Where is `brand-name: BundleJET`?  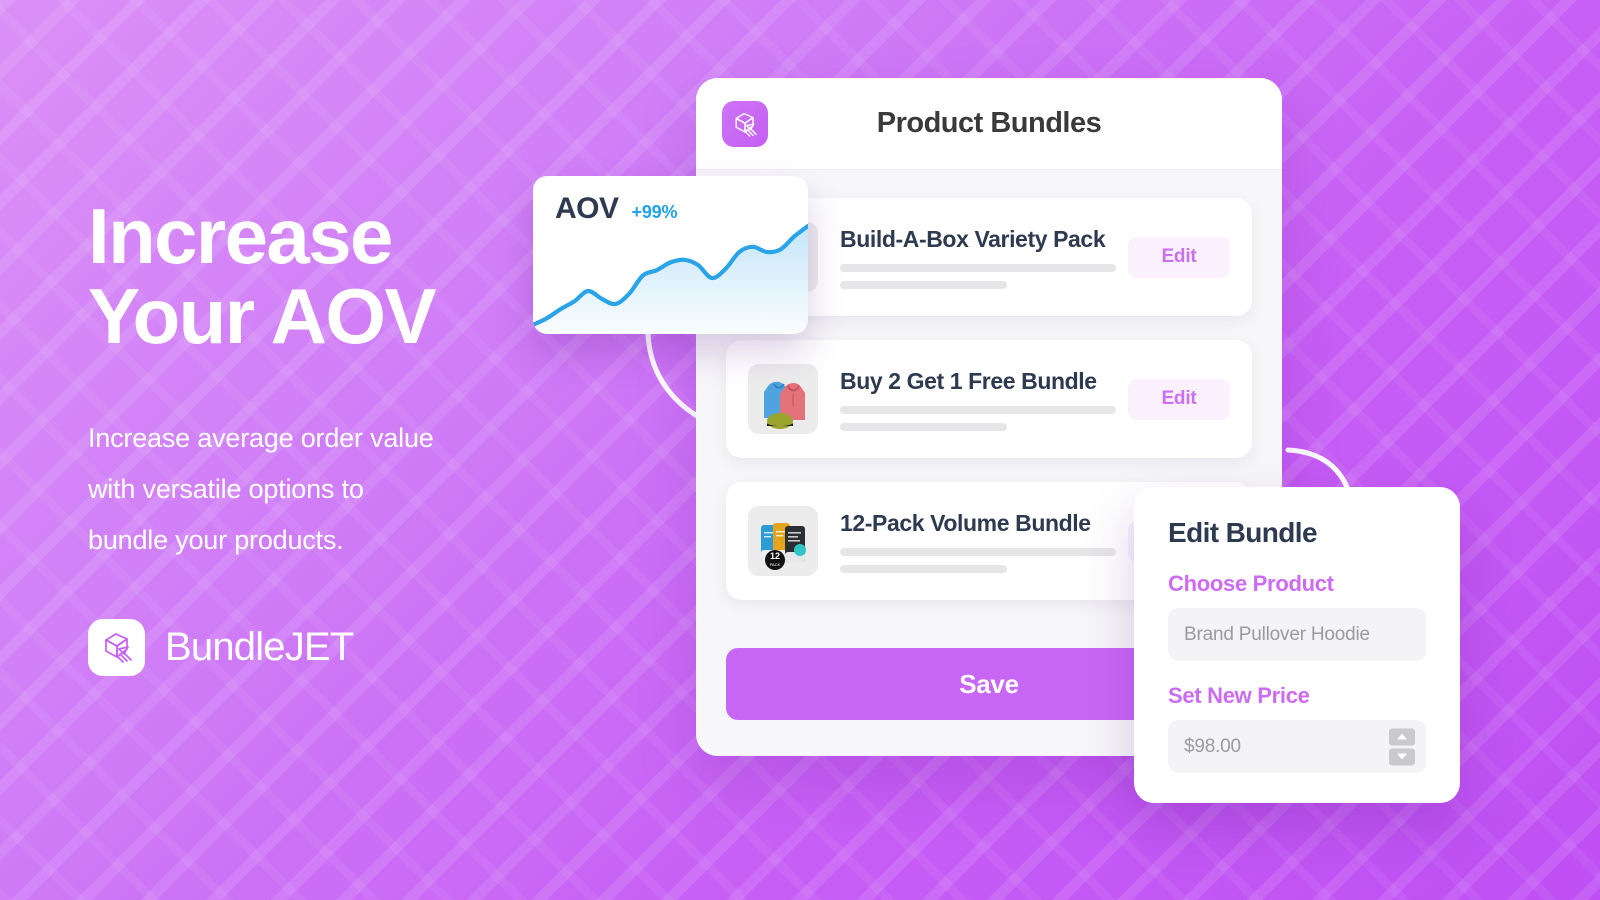 brand-name: BundleJET is located at coordinates (259, 646).